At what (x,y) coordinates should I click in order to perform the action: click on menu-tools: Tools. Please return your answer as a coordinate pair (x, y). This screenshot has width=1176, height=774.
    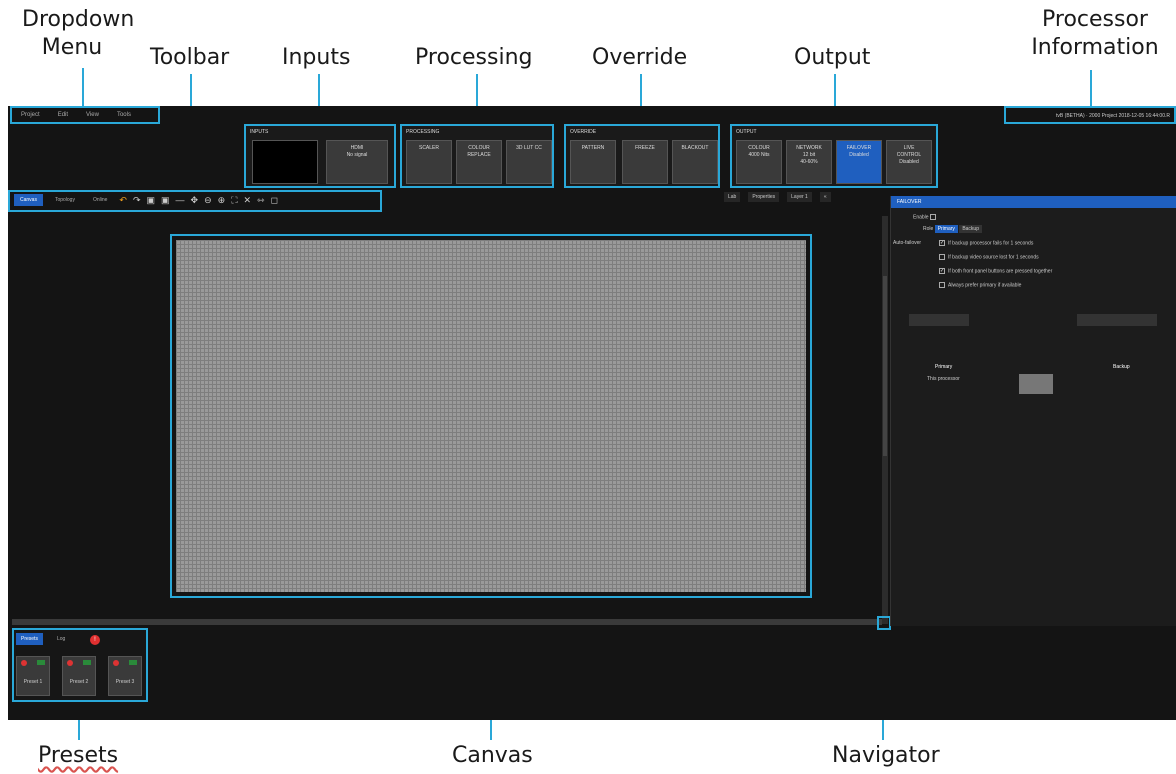
    Looking at the image, I should click on (124, 116).